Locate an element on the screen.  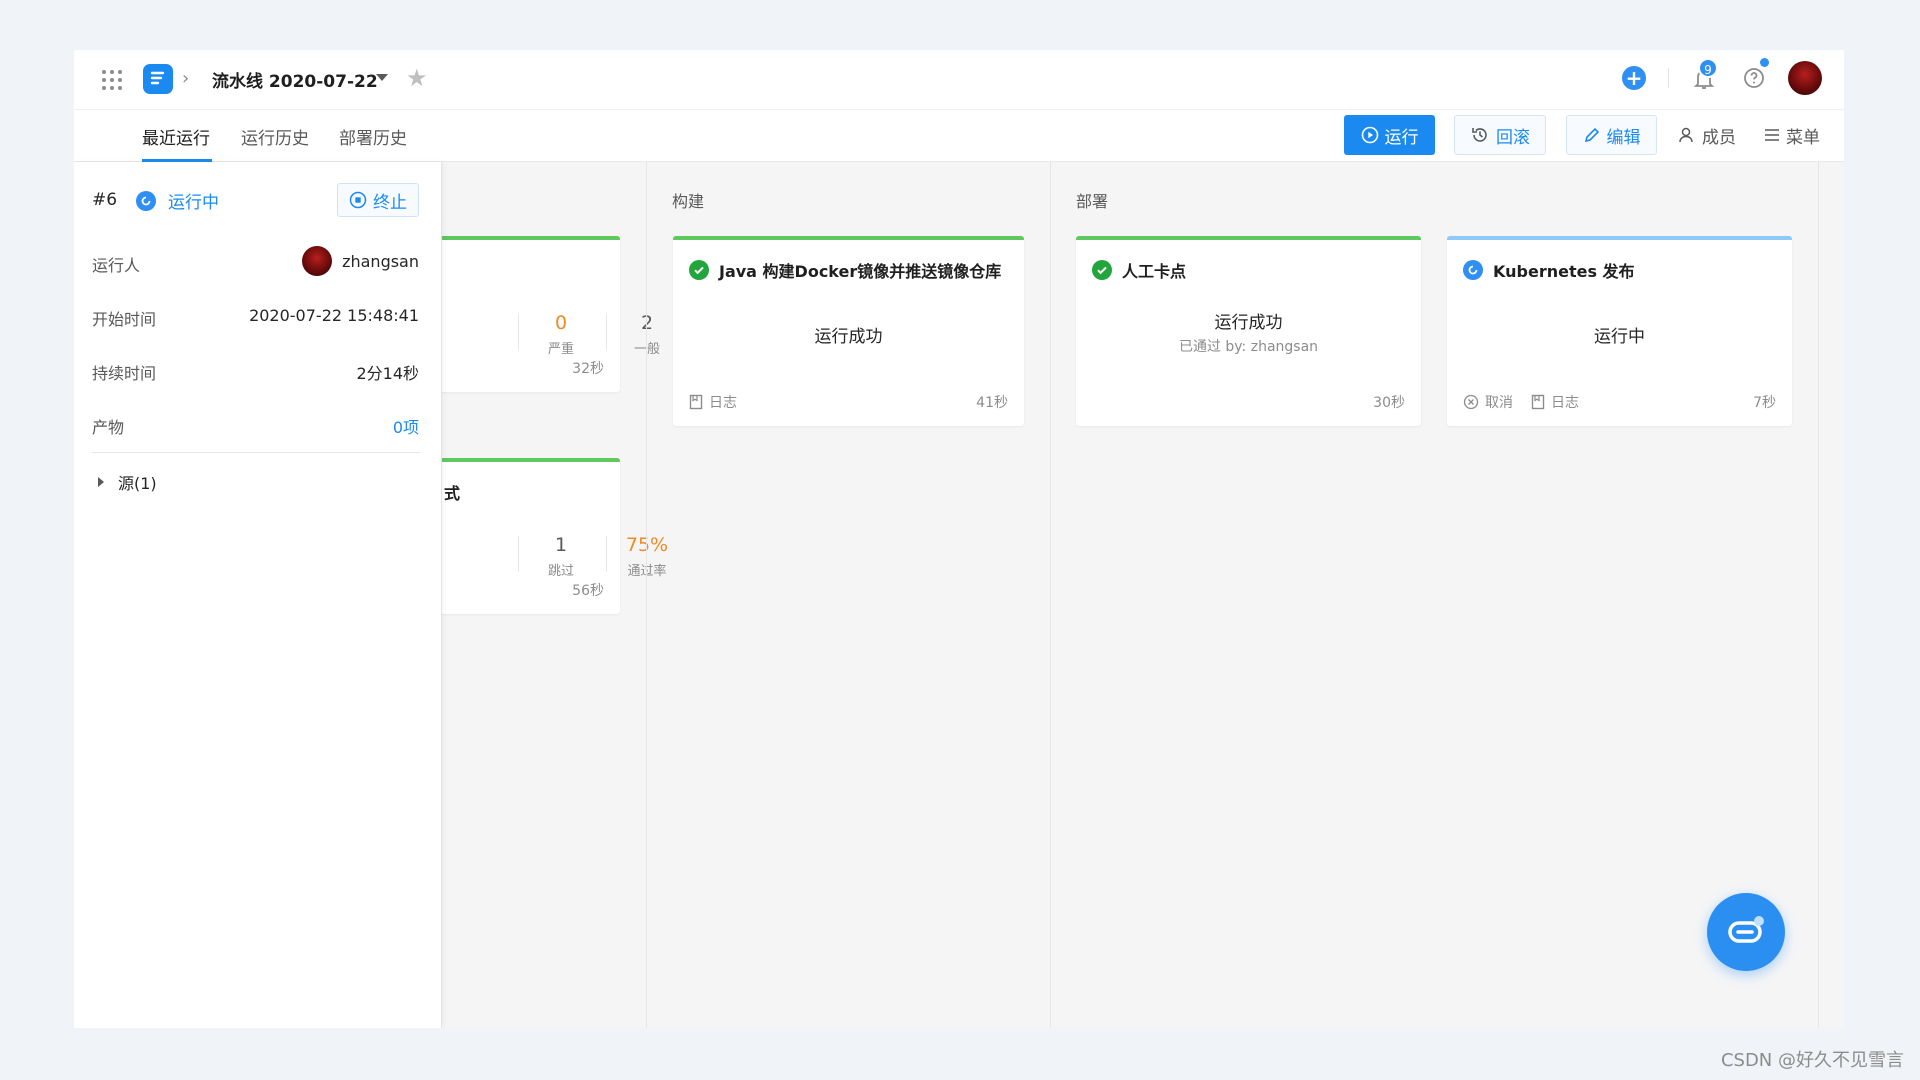
manual-approval-card: 人工卡点 运行成功 已通过 by: zhangsan 30秒 is located at coordinates (1248, 331).